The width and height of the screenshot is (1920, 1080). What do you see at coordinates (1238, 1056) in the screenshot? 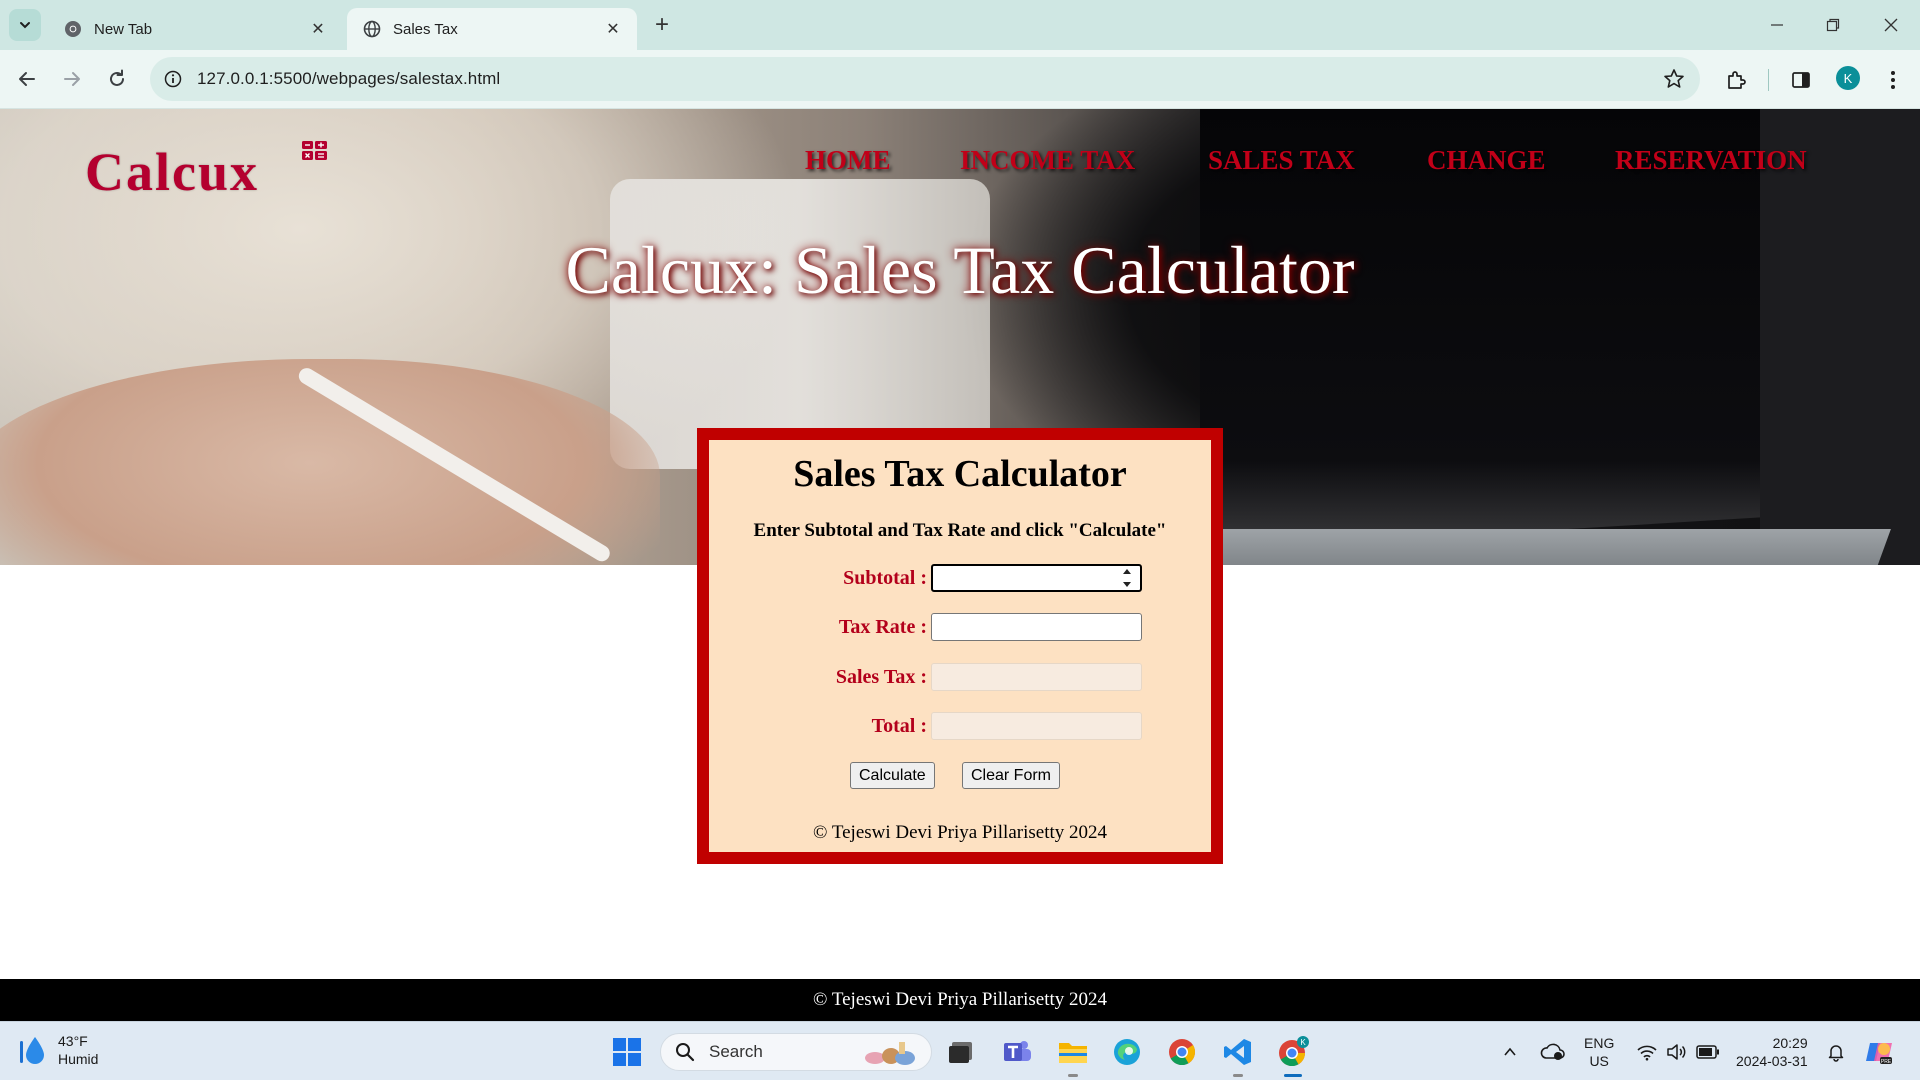
I see `vscode-icon` at bounding box center [1238, 1056].